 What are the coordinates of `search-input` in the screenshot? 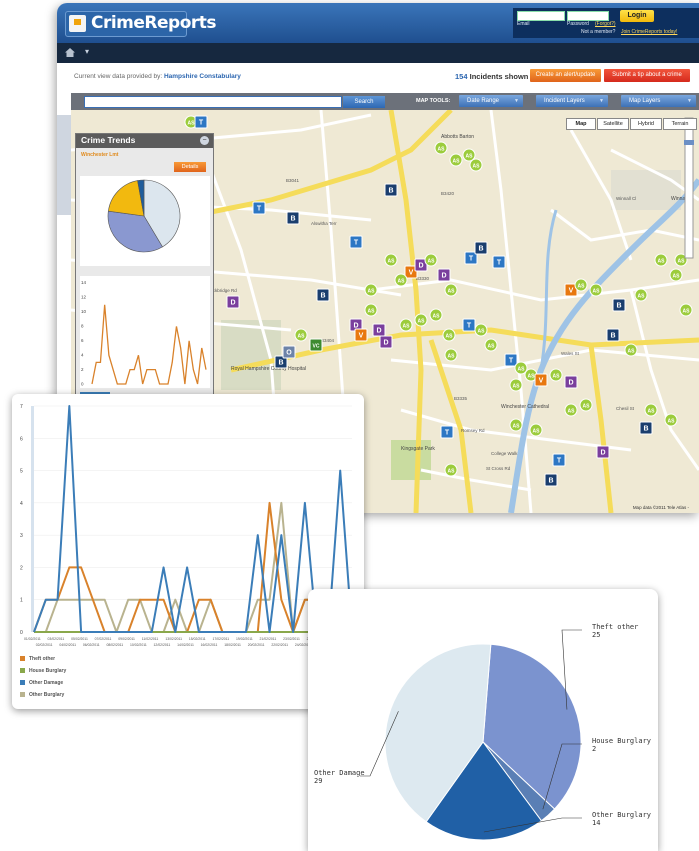 It's located at (213, 102).